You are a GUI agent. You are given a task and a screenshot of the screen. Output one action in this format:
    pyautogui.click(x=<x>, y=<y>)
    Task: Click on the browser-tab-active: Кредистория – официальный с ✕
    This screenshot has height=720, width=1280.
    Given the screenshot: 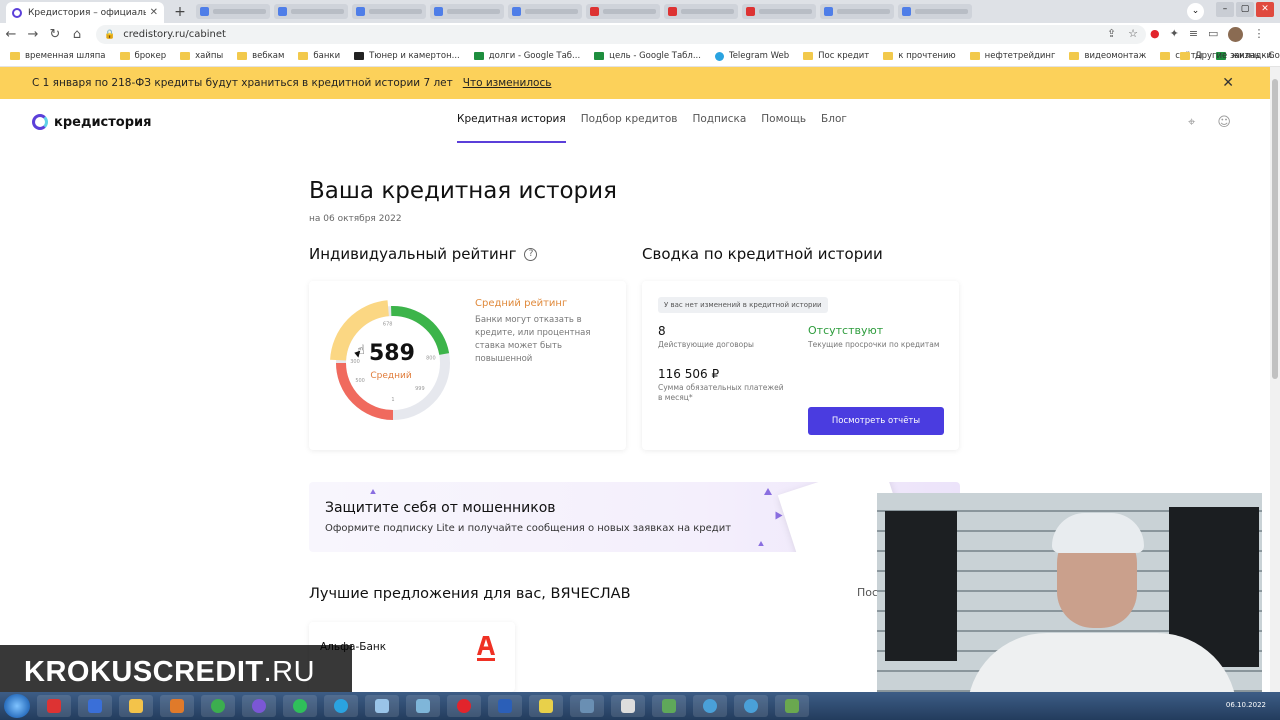 What is the action you would take?
    pyautogui.click(x=85, y=12)
    